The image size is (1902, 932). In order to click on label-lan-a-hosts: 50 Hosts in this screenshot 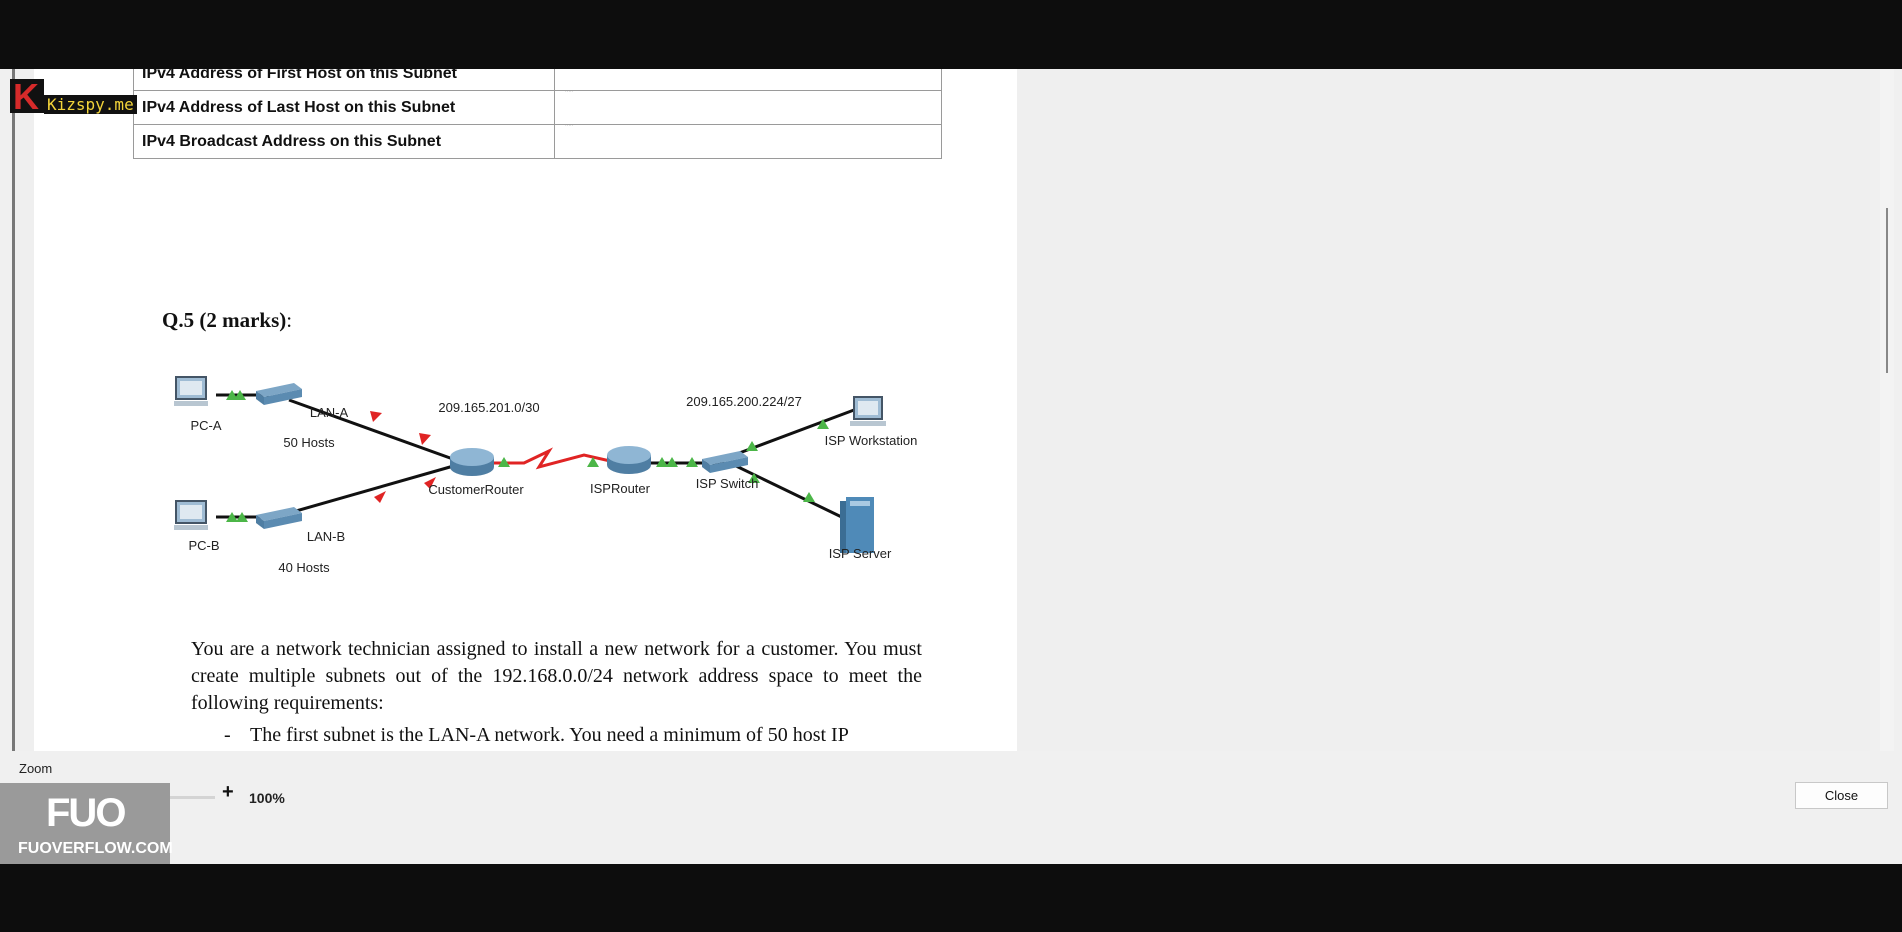, I will do `click(309, 442)`.